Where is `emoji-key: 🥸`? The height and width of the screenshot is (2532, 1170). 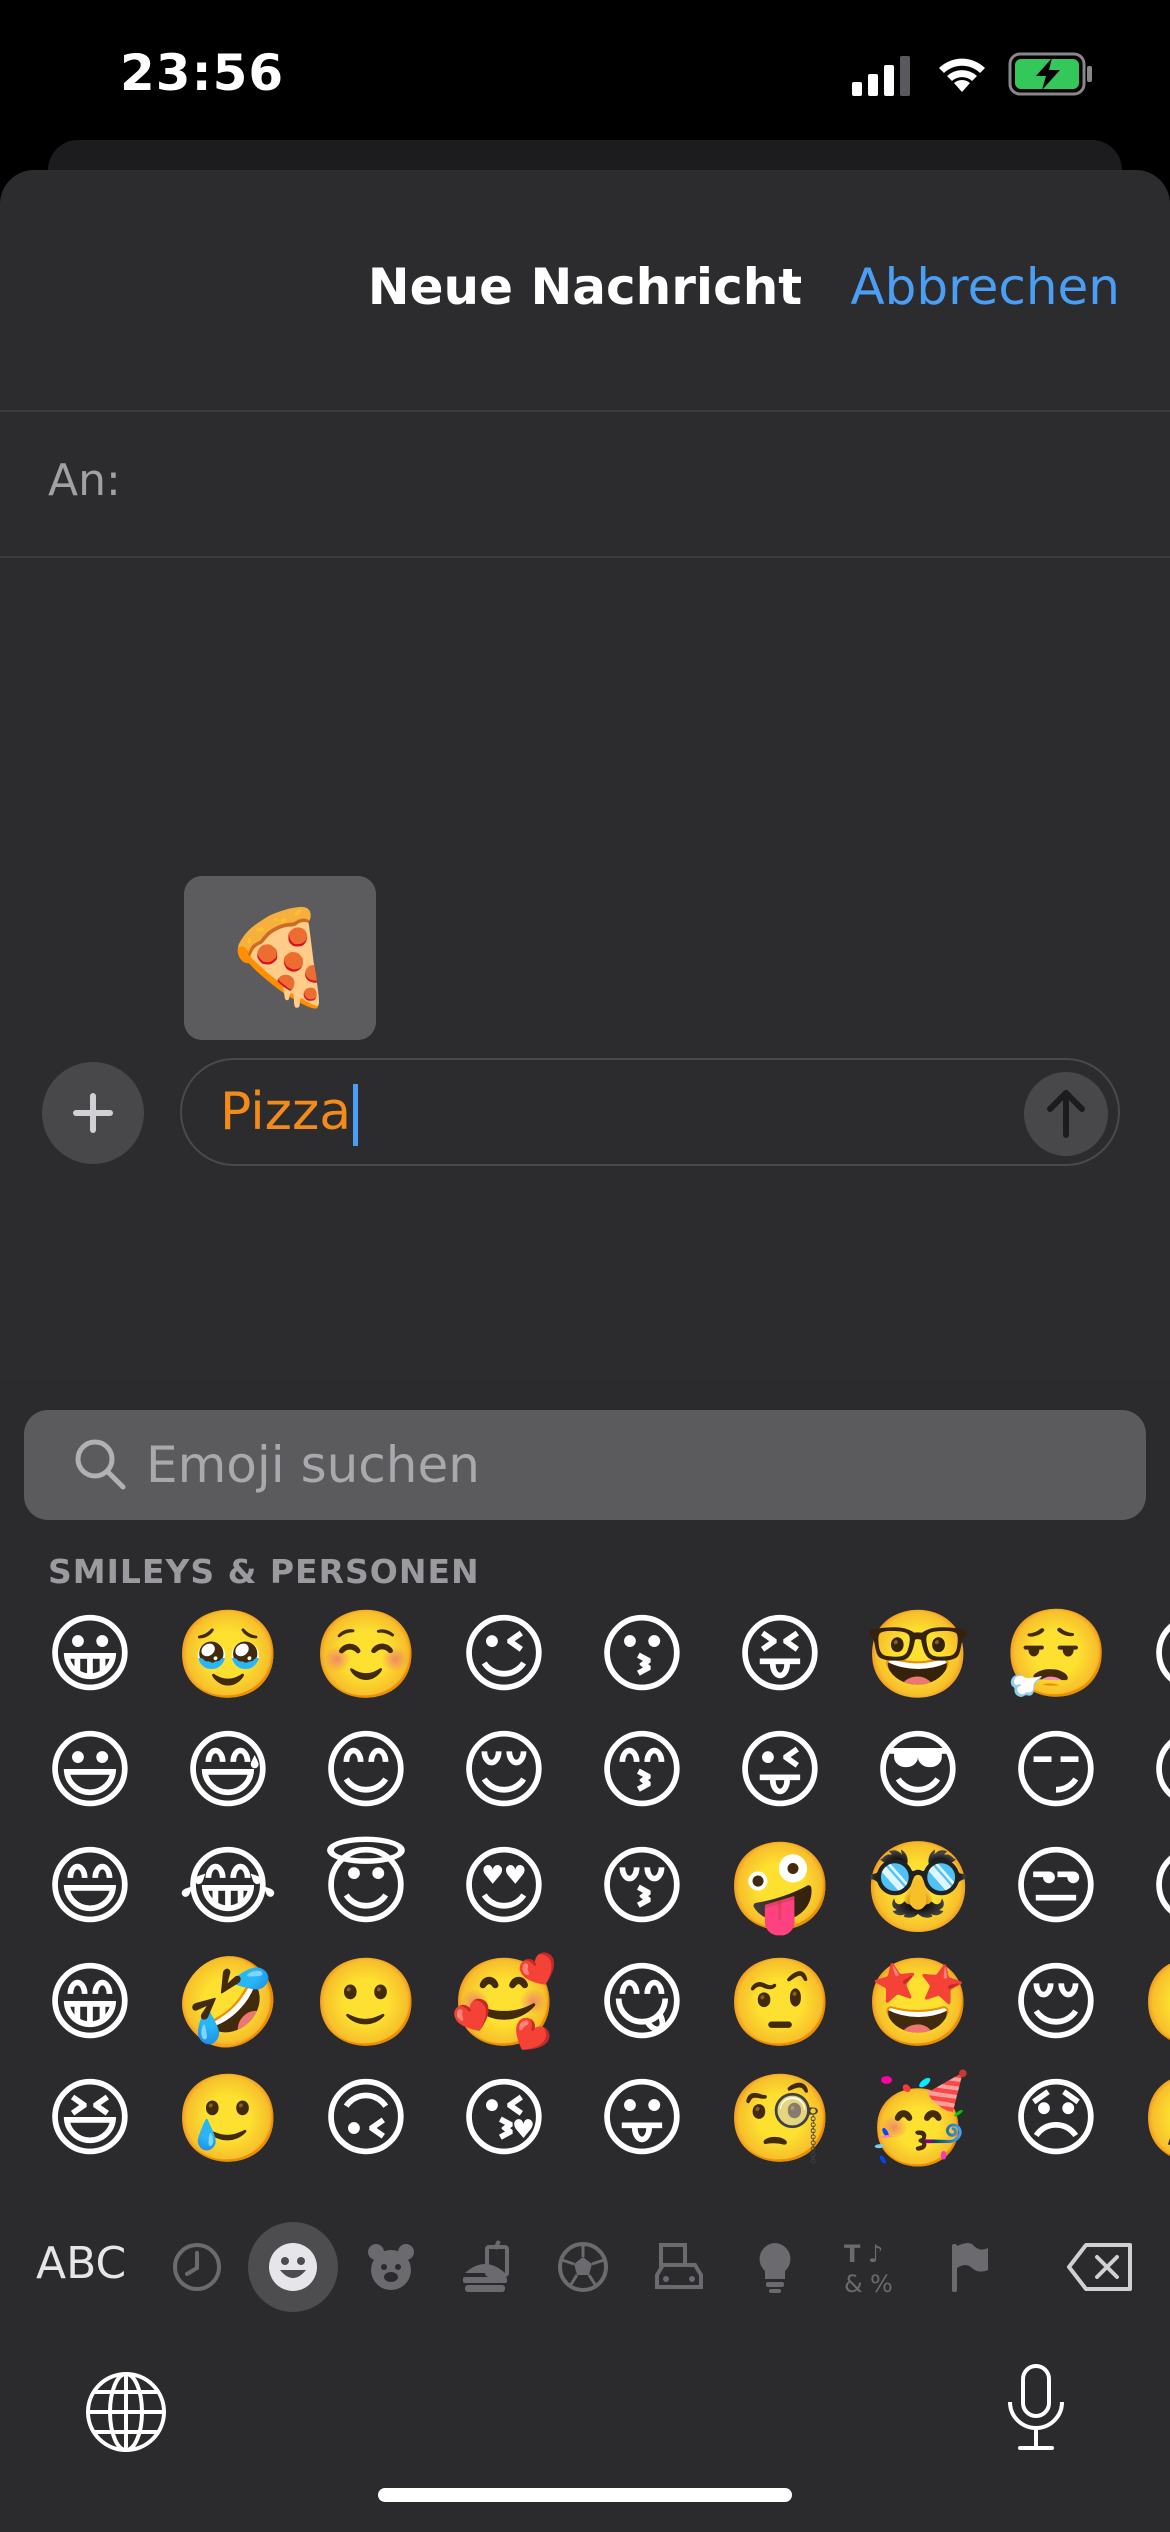 emoji-key: 🥸 is located at coordinates (918, 1887).